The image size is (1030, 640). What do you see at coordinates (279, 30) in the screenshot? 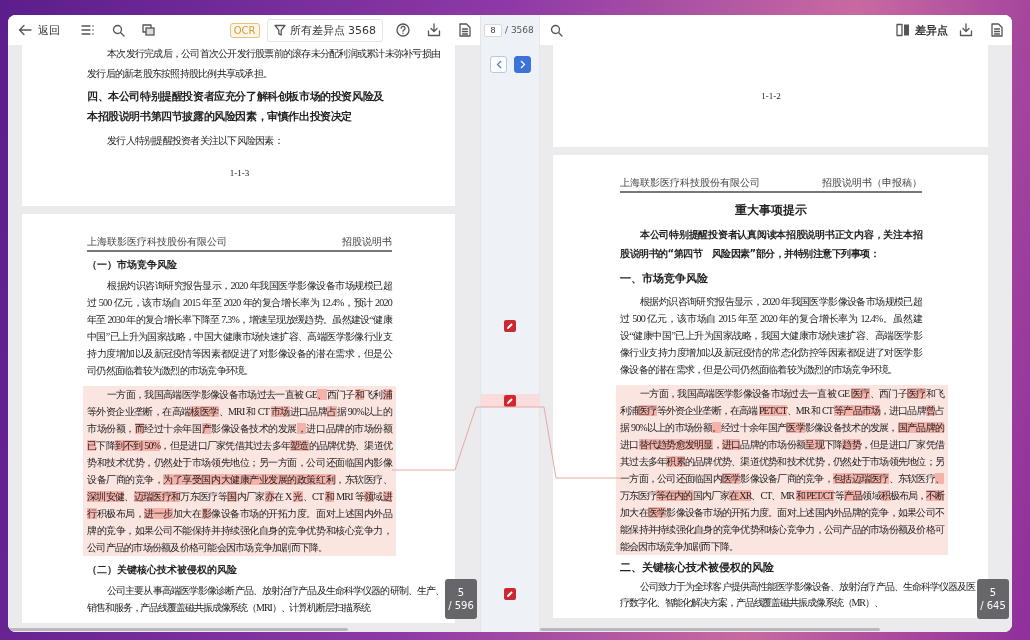
I see `filter-icon` at bounding box center [279, 30].